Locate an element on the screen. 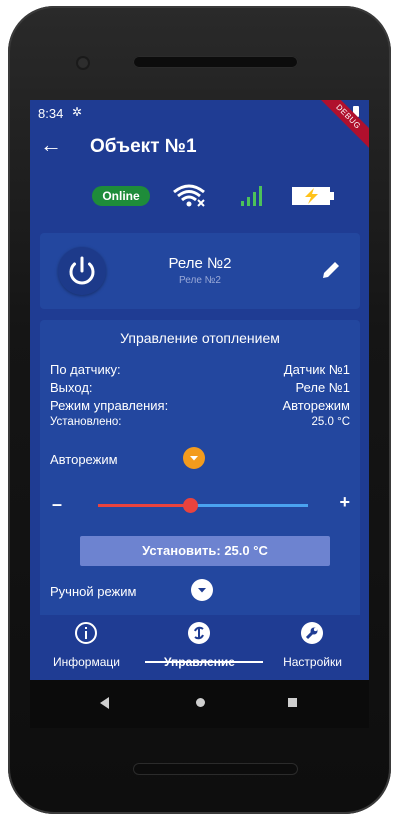 The width and height of the screenshot is (399, 820). system-navigation-bar is located at coordinates (199, 704).